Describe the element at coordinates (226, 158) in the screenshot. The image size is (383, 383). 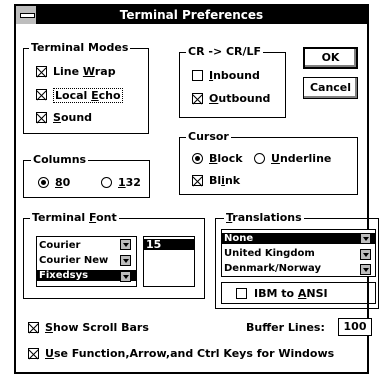
I see `block-label: Block` at that location.